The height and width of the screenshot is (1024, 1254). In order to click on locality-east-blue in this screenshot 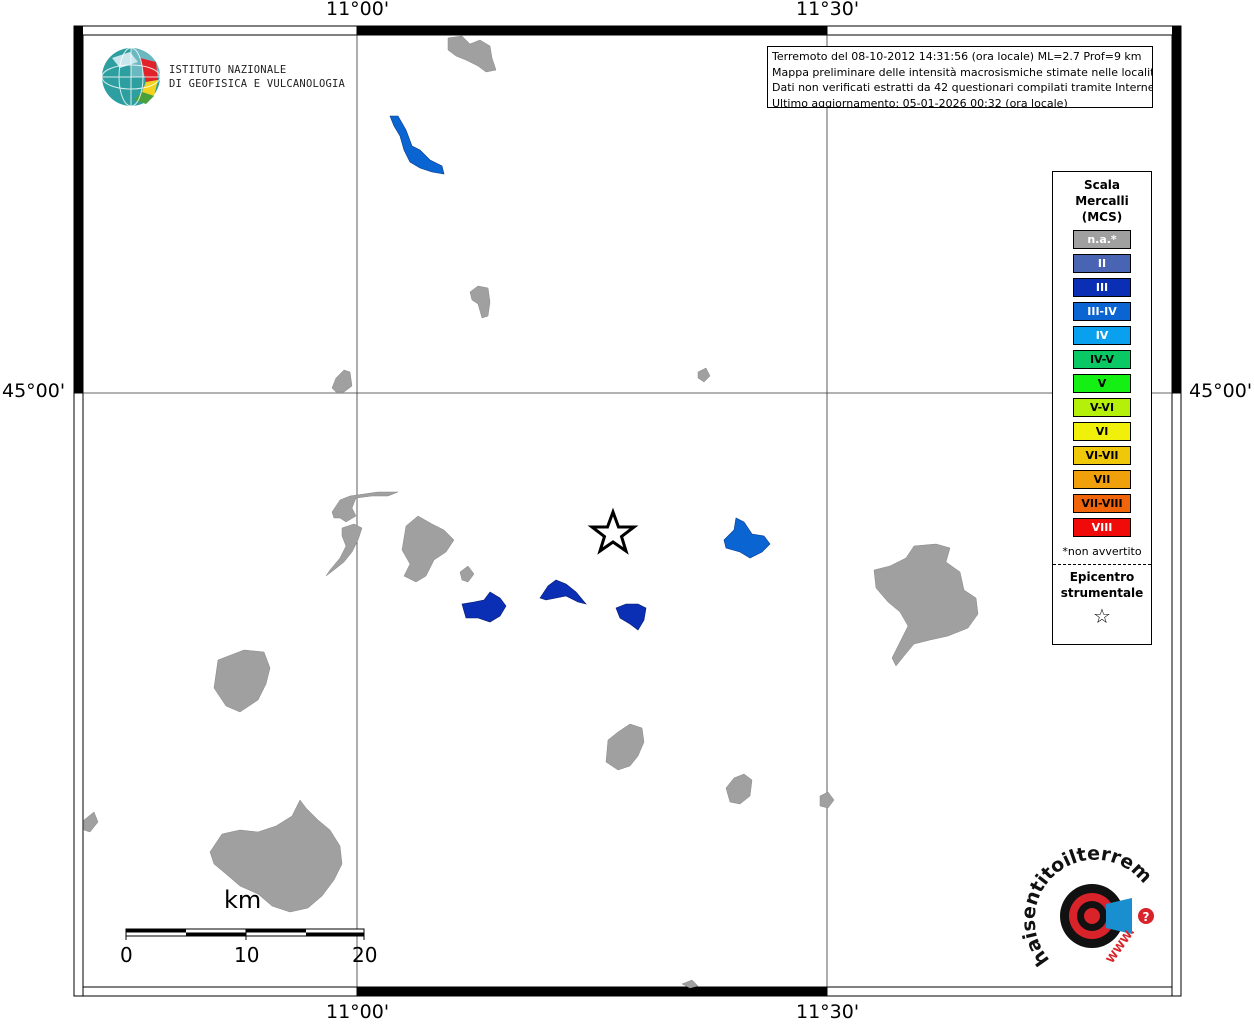, I will do `click(747, 538)`.